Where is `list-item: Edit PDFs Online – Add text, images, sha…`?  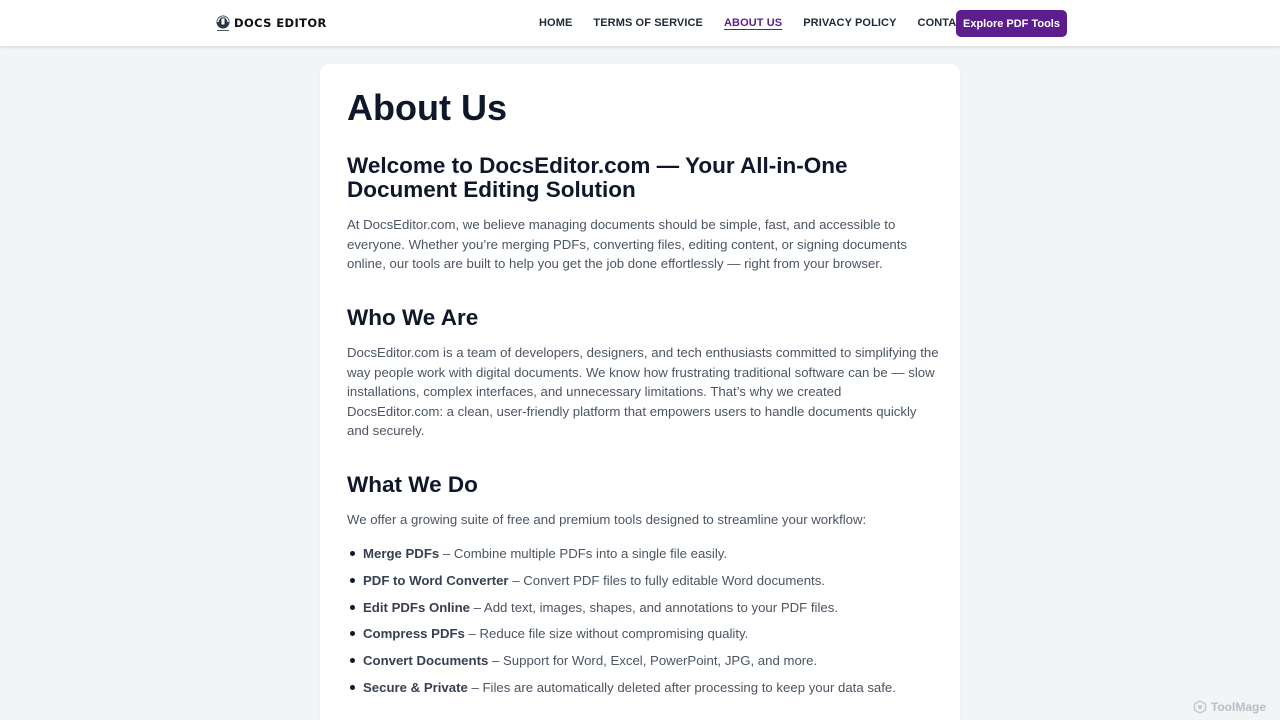
list-item: Edit PDFs Online – Add text, images, sha… is located at coordinates (643, 611).